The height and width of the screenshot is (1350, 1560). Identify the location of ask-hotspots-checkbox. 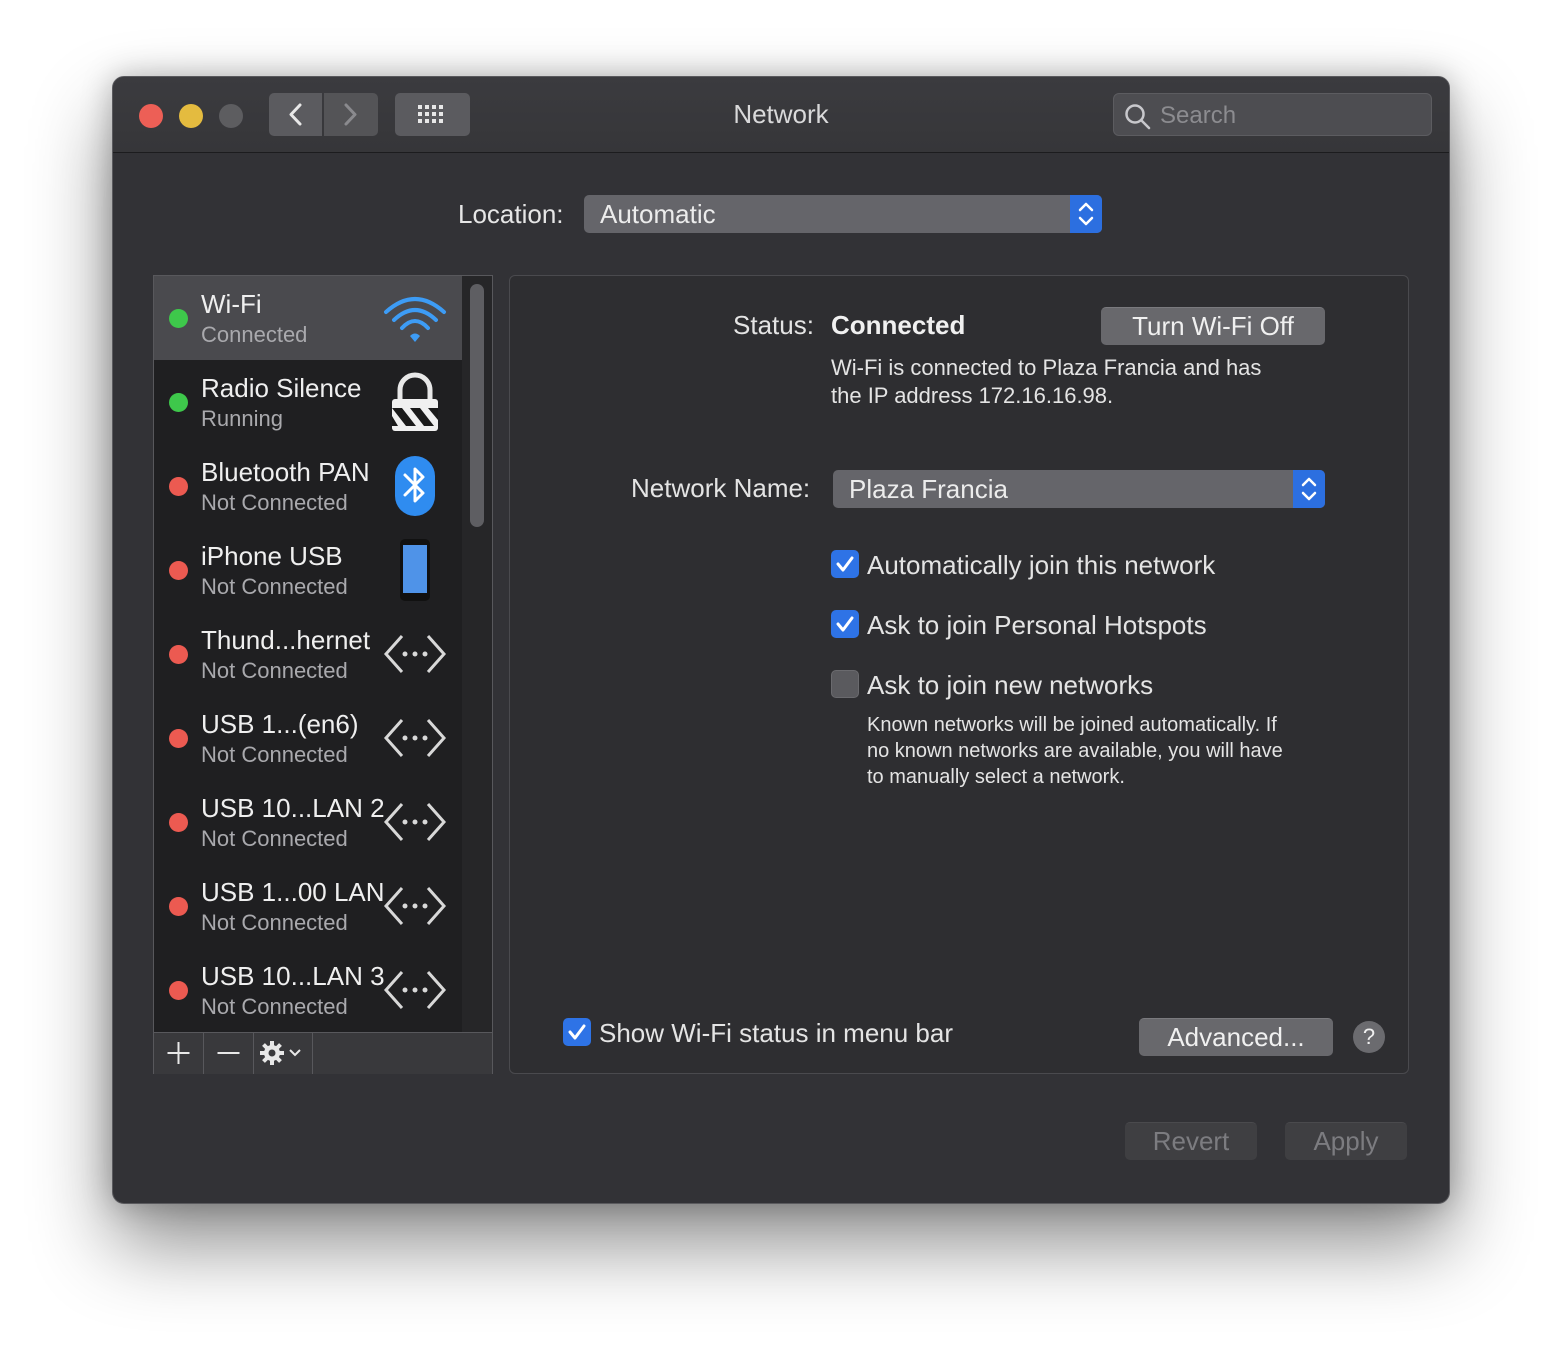
(845, 624).